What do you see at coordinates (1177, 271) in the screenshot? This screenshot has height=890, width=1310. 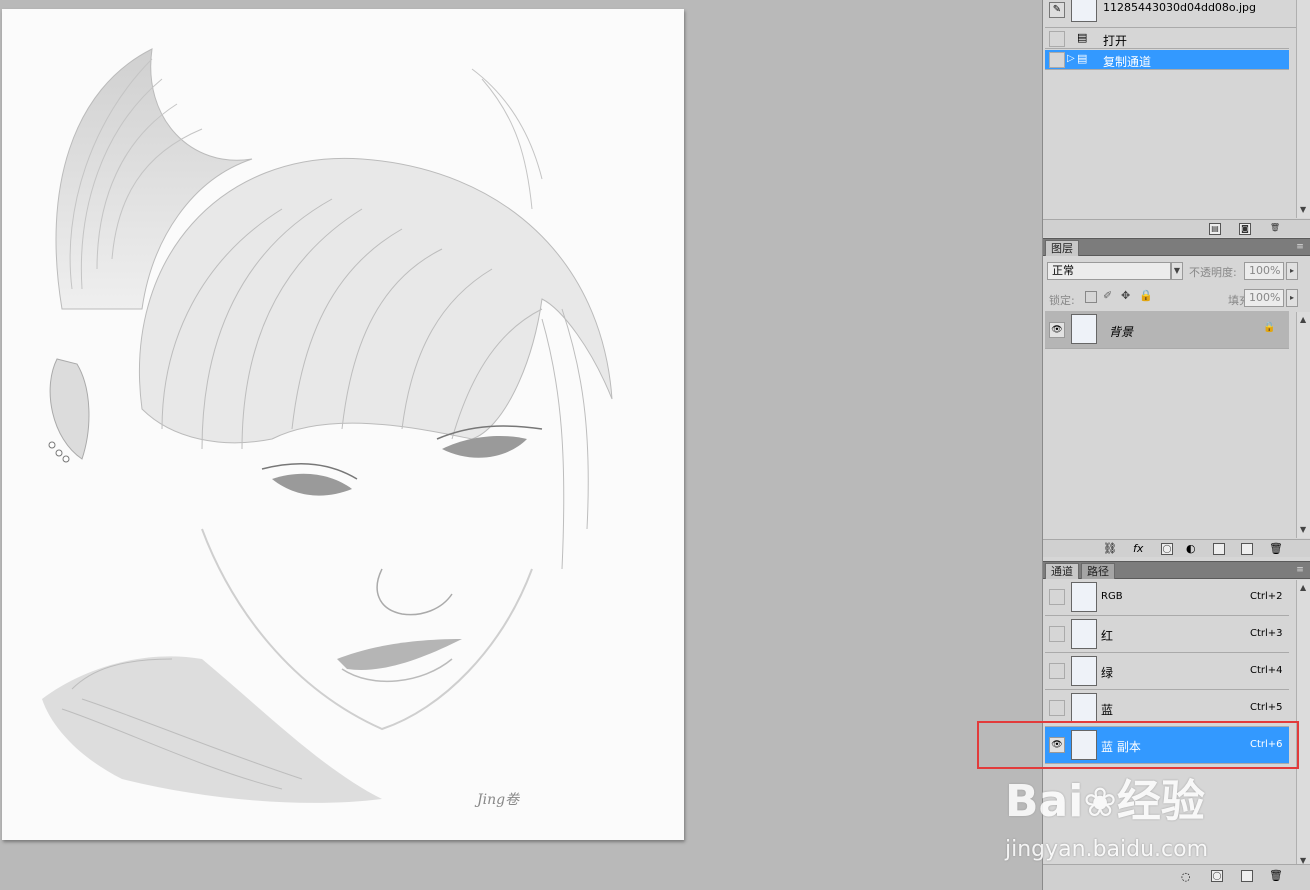 I see `blend-mode-dropdown-icon: ▼` at bounding box center [1177, 271].